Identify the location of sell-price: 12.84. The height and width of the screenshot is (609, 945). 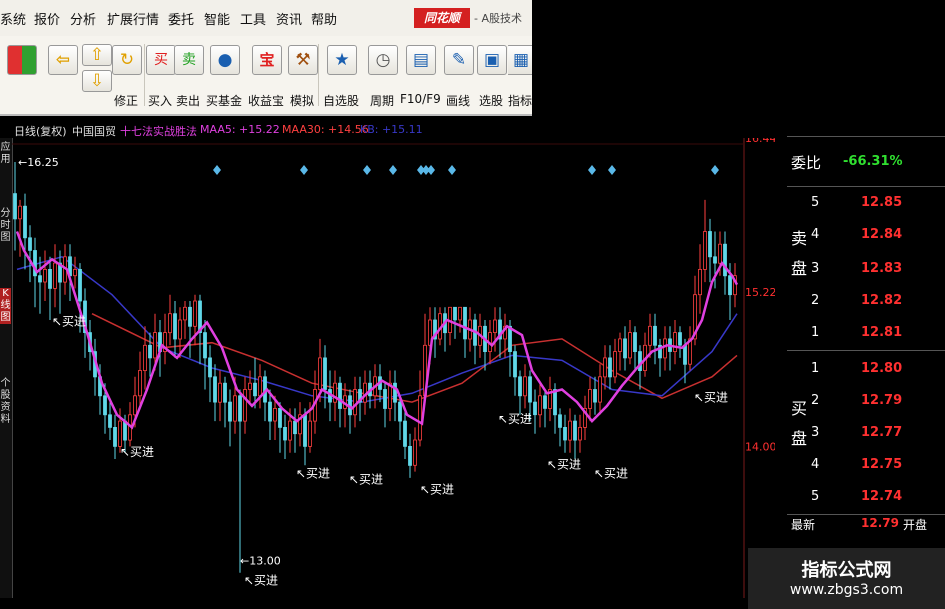
(882, 234).